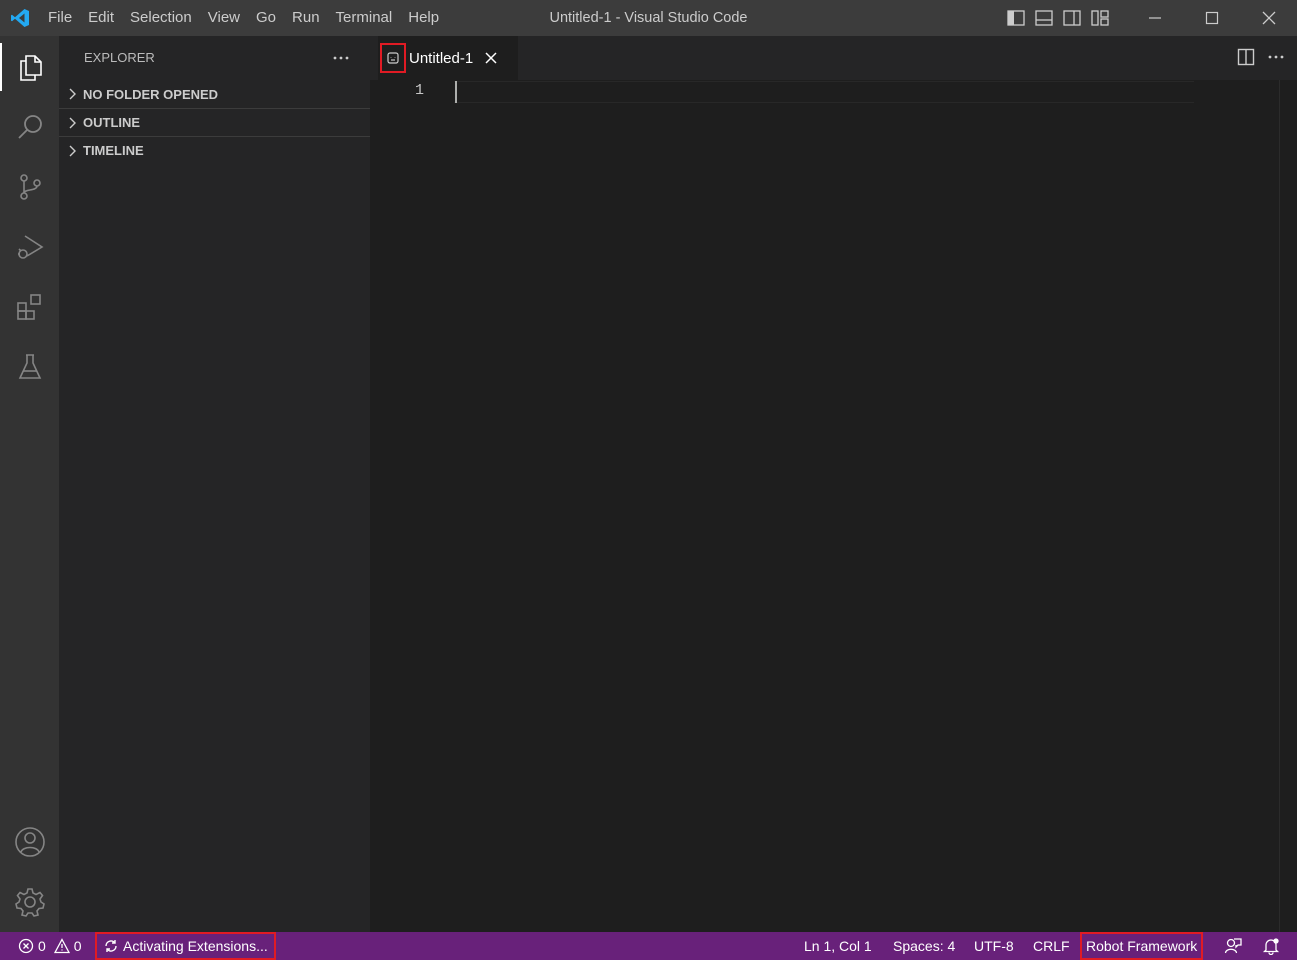 This screenshot has width=1297, height=960. I want to click on section-label: OUTLINE, so click(112, 122).